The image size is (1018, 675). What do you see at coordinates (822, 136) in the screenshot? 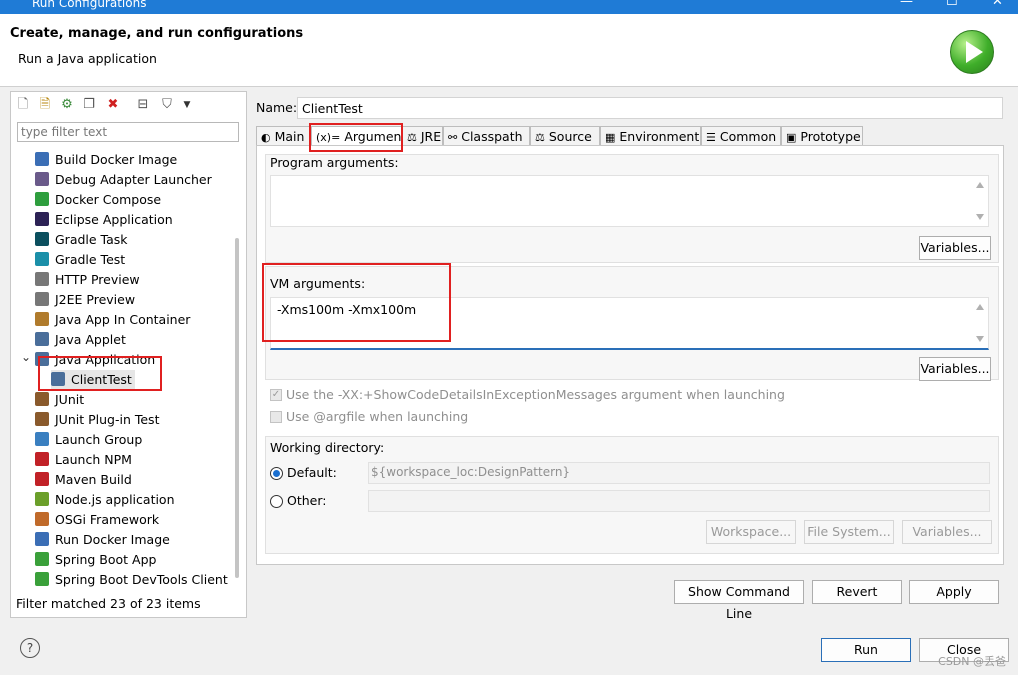
I see `tab-prototype: ▣ Prototype` at bounding box center [822, 136].